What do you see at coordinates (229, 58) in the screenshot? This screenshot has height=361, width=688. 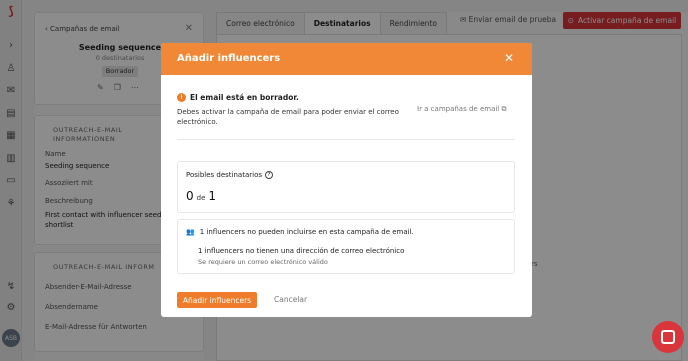 I see `modal-title: Añadir influencers` at bounding box center [229, 58].